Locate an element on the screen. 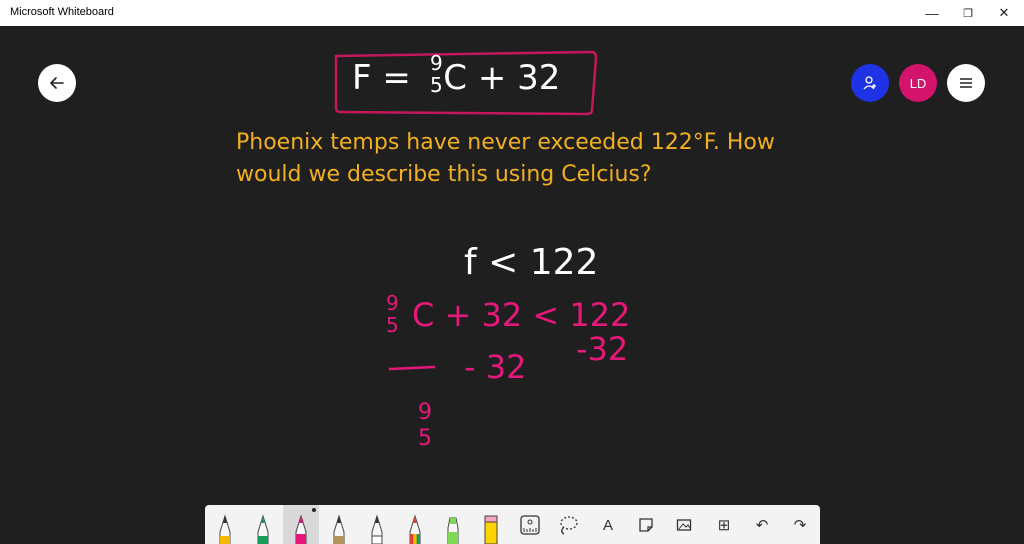  restore-icon: ❐ is located at coordinates (968, 13).